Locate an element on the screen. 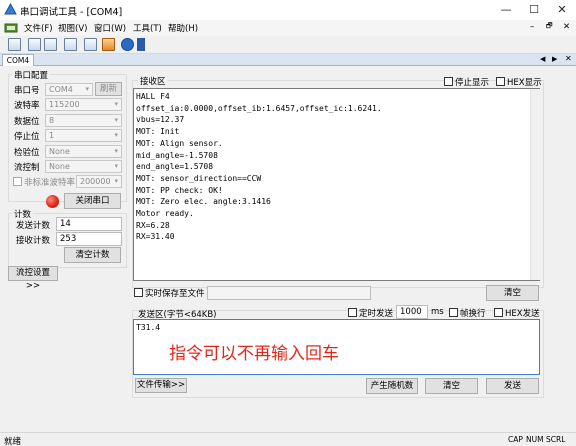  nonstd-baud-label: 非标准波特率 is located at coordinates (50, 183).